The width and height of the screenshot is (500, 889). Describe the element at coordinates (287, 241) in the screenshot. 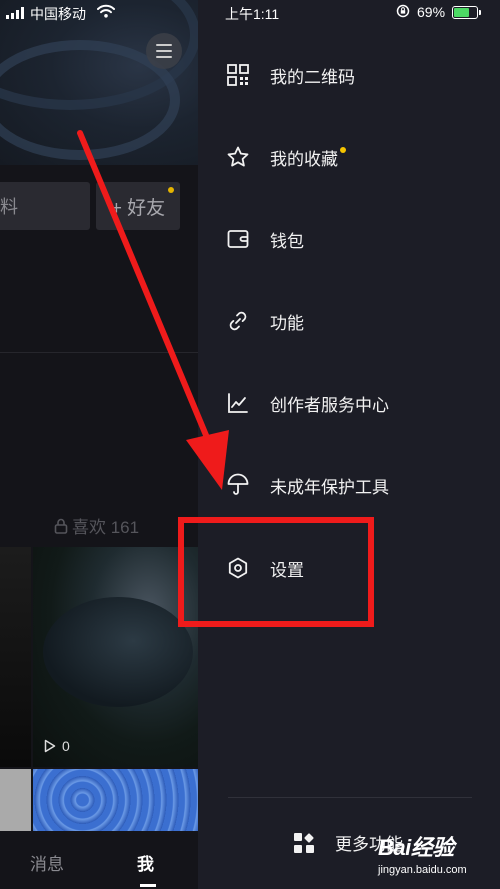

I see `drawer-item-label: 钱包` at that location.